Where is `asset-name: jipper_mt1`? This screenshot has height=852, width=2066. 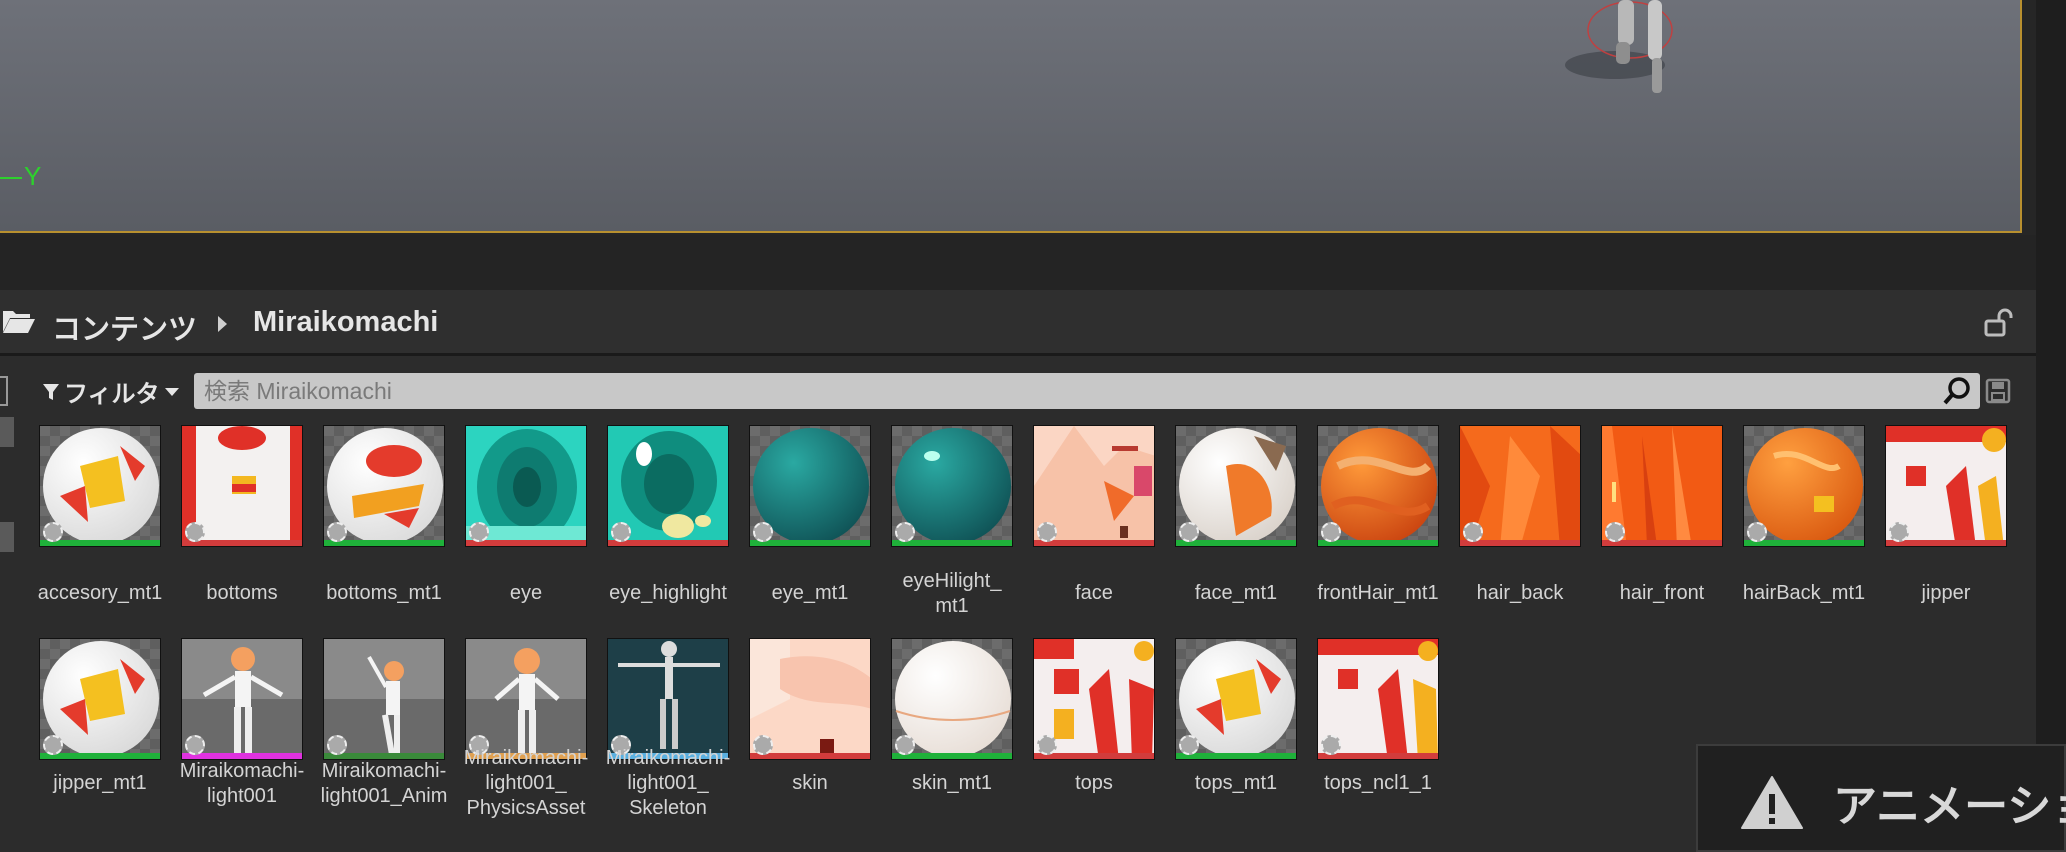
asset-name: jipper_mt1 is located at coordinates (100, 783).